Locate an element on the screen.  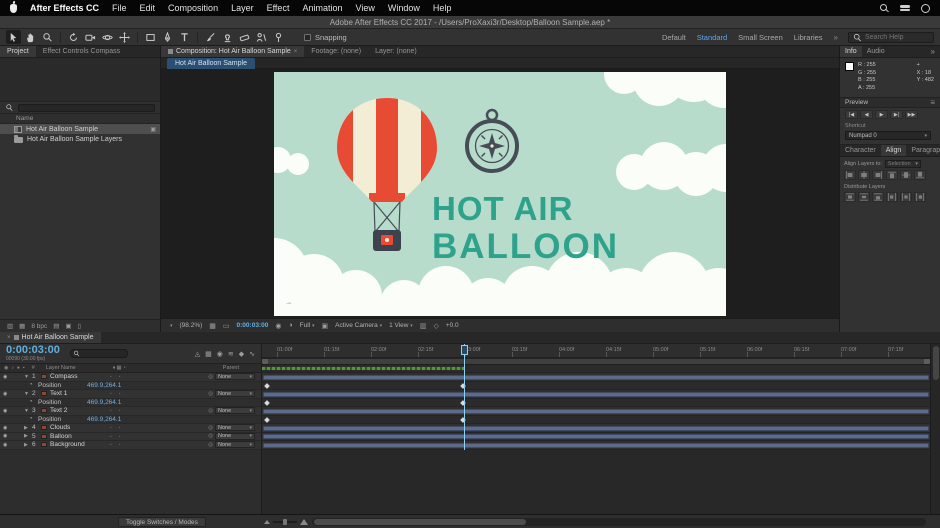
workspace-libraries: Libraries is located at coordinates (808, 37).